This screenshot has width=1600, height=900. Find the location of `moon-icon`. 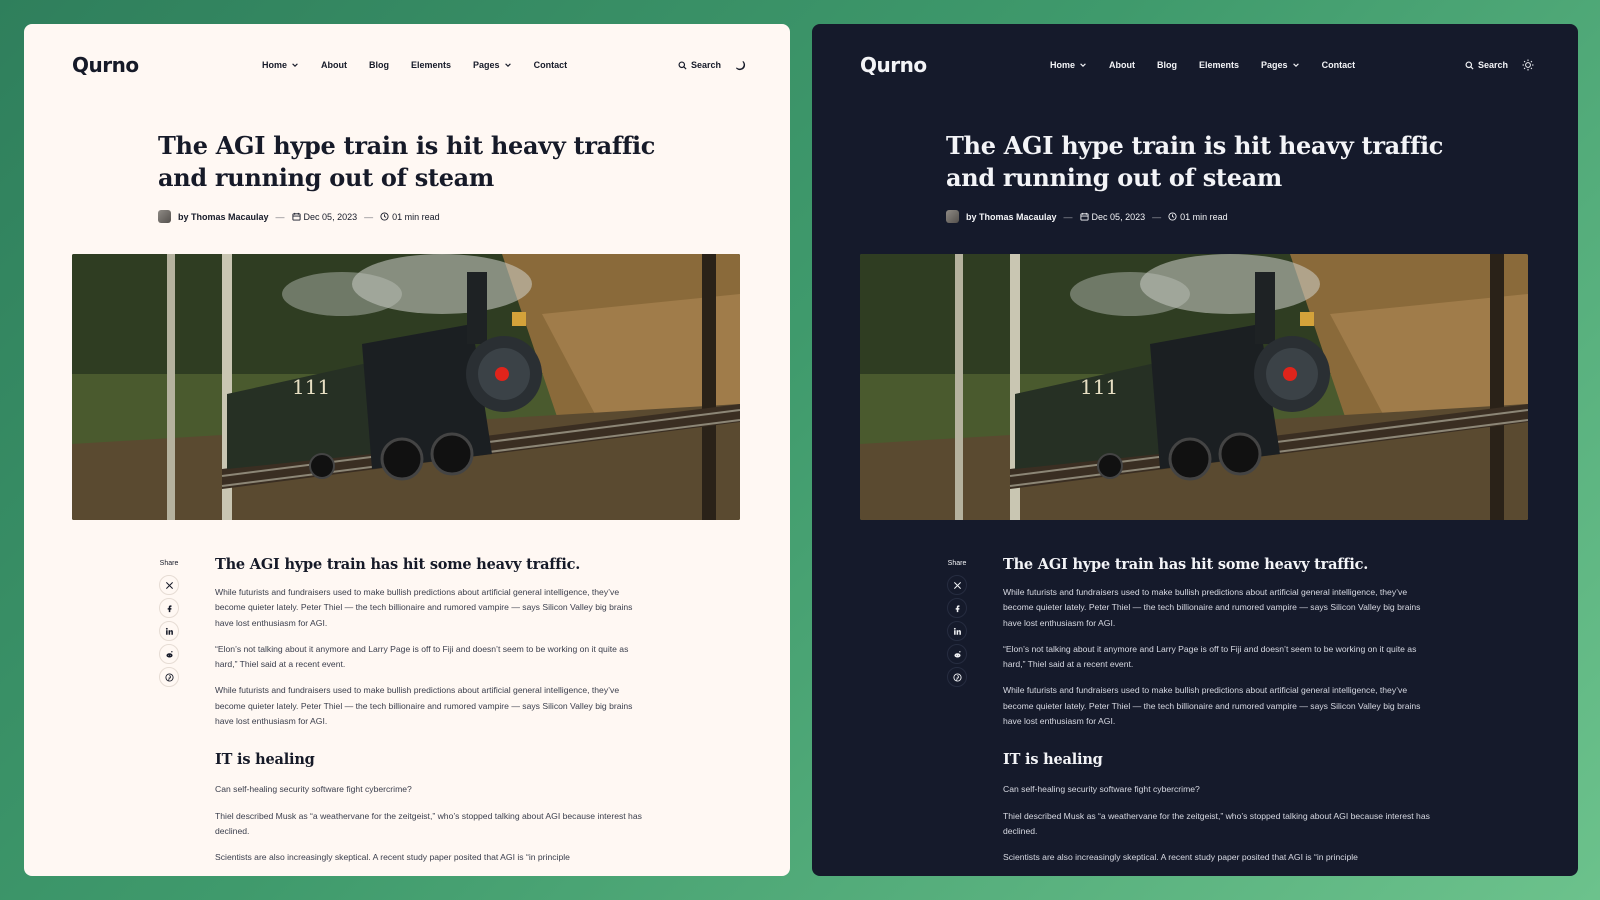

moon-icon is located at coordinates (741, 65).